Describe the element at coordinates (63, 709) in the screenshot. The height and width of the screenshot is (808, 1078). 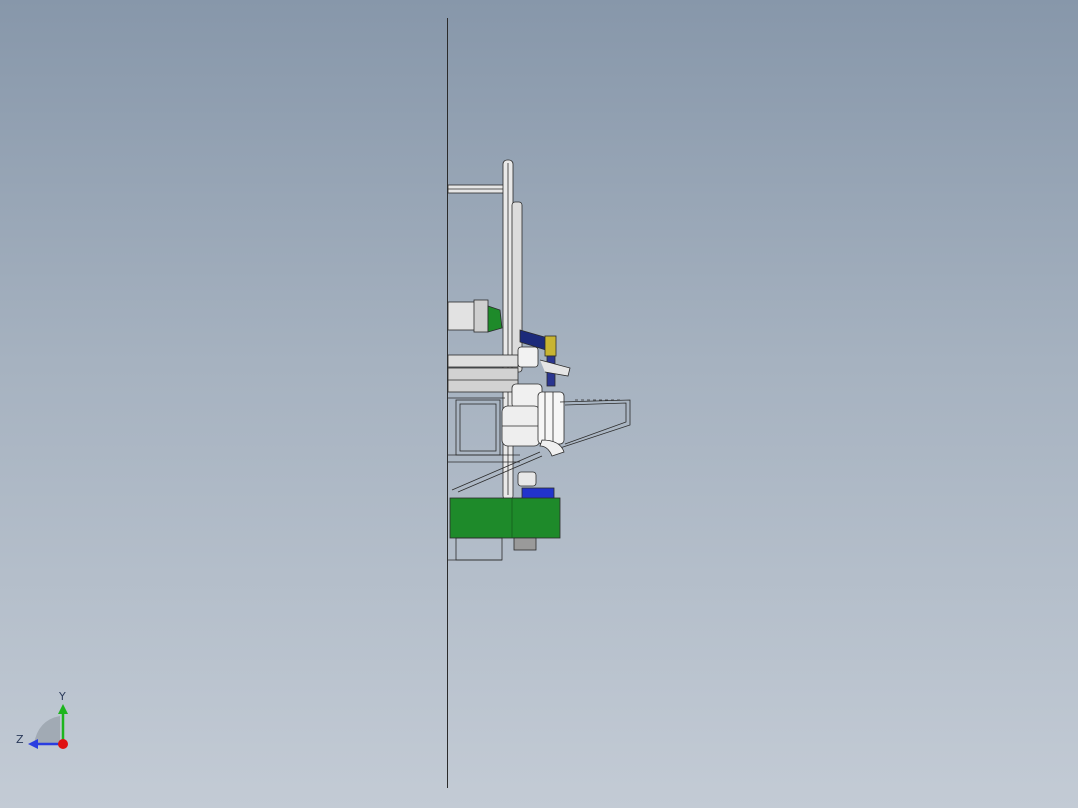
I see `y-axis-arrow-icon` at that location.